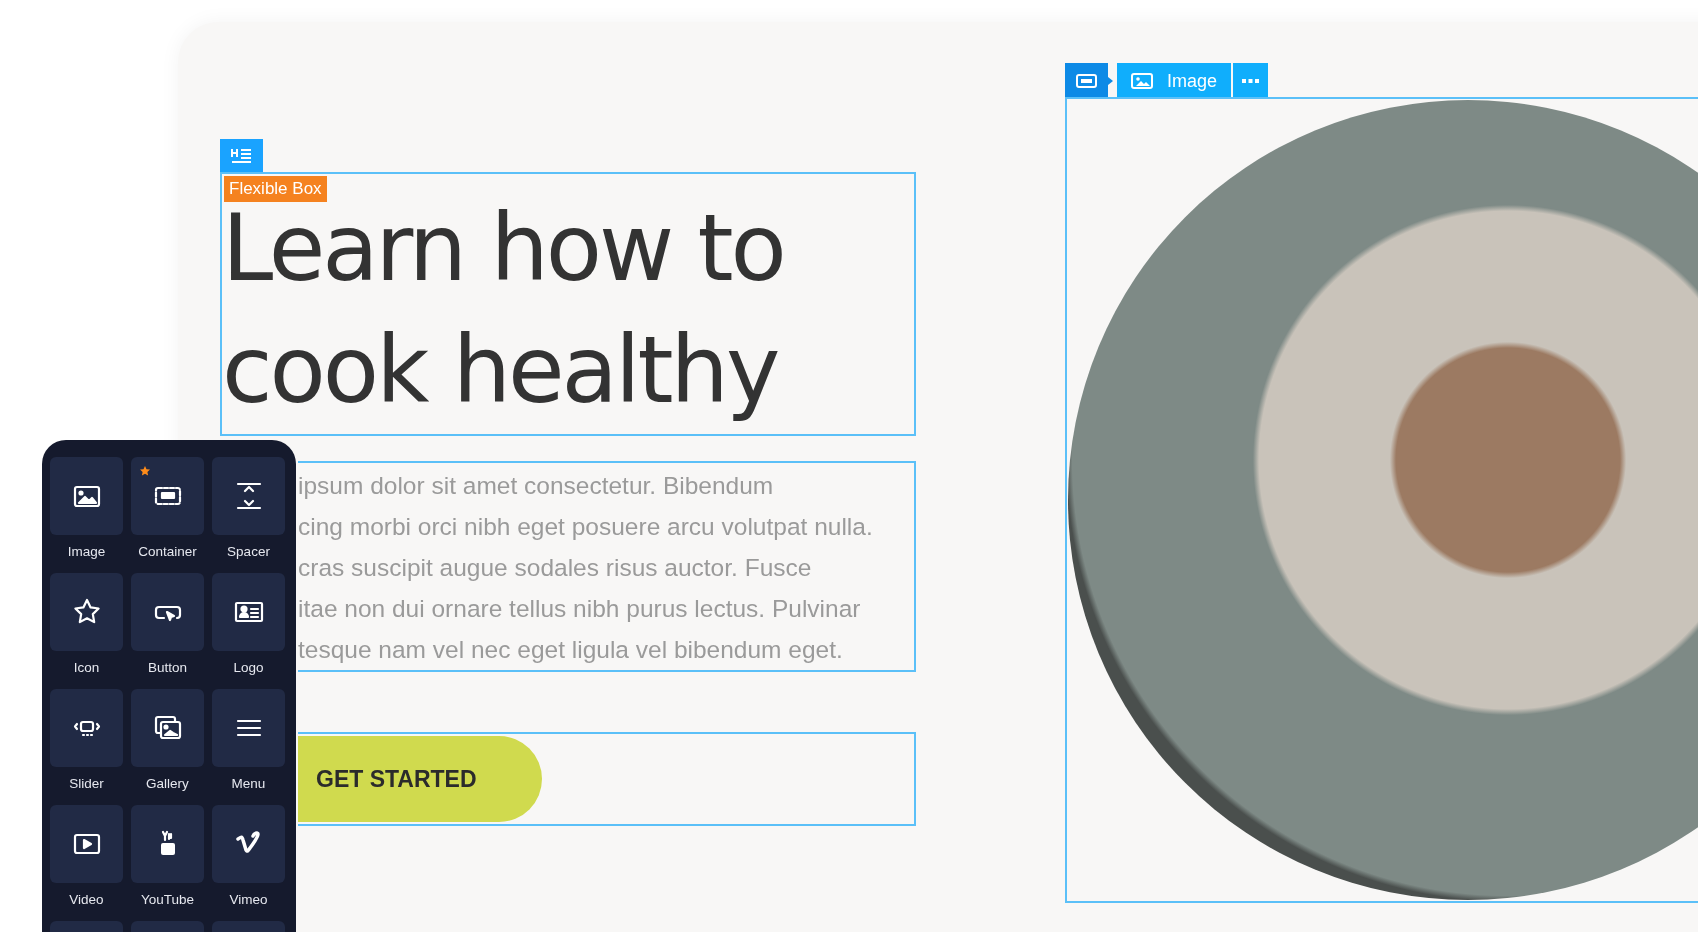 This screenshot has width=1698, height=932. What do you see at coordinates (580, 609) in the screenshot?
I see `paragraph-line: itae non dui ornare tellus nibh purus lectus. Pulvinar` at bounding box center [580, 609].